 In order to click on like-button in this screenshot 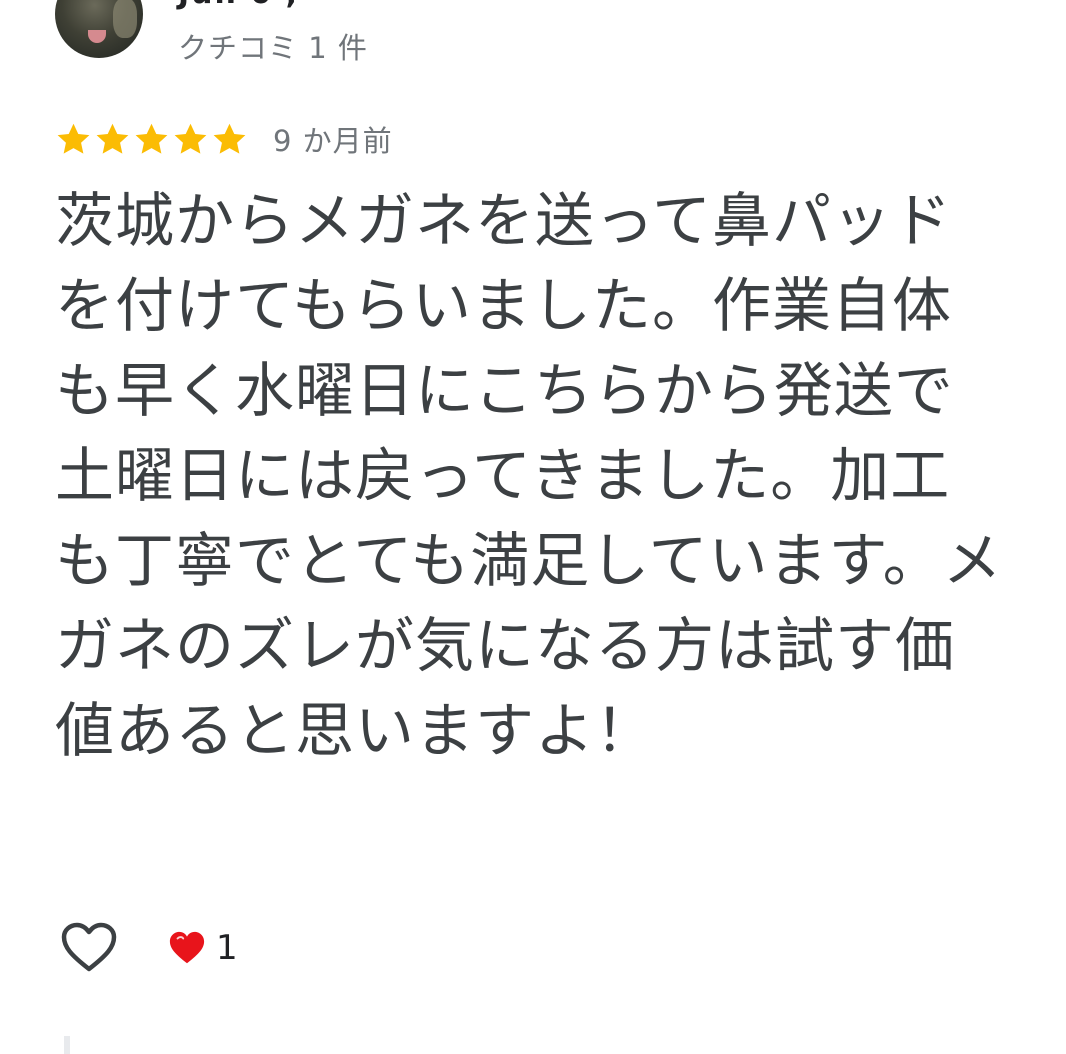, I will do `click(89, 948)`.